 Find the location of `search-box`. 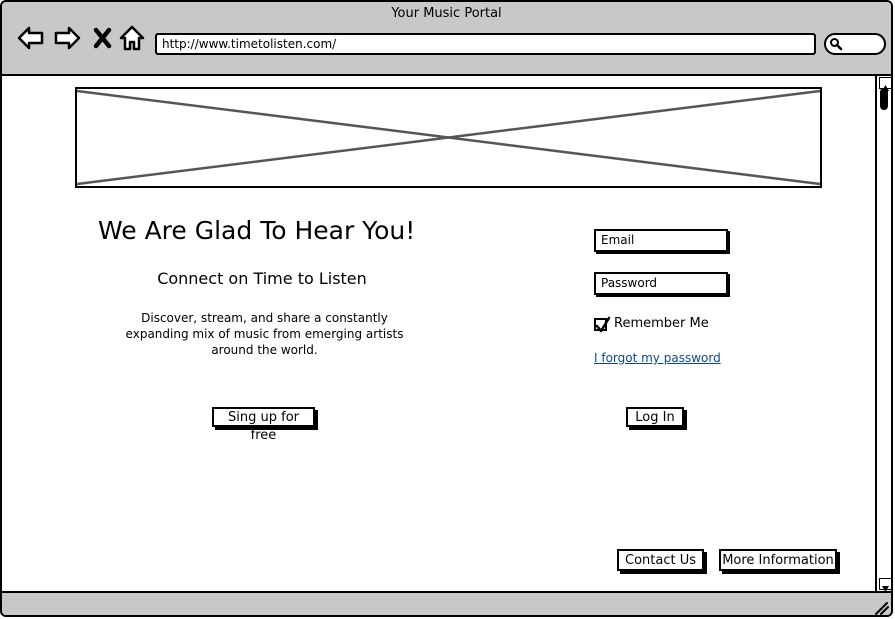

search-box is located at coordinates (855, 44).